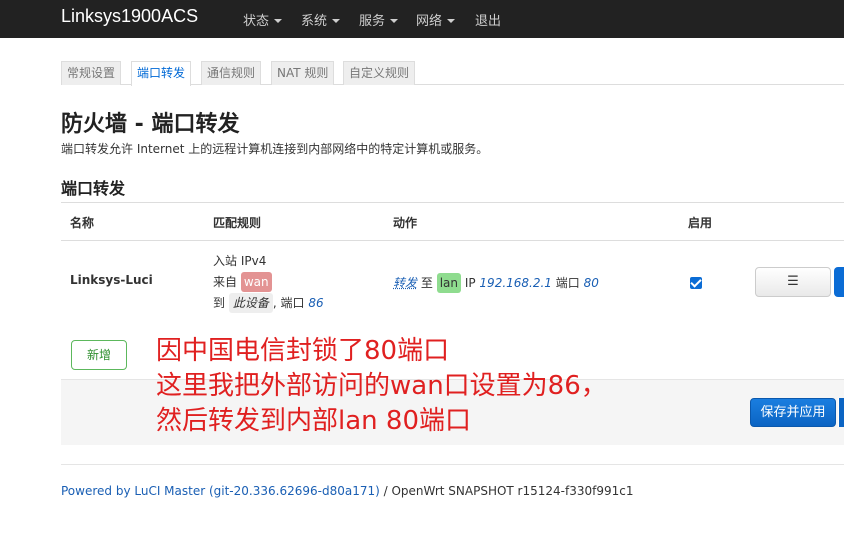 This screenshot has width=844, height=546. I want to click on menu-network-label: 网络, so click(429, 21).